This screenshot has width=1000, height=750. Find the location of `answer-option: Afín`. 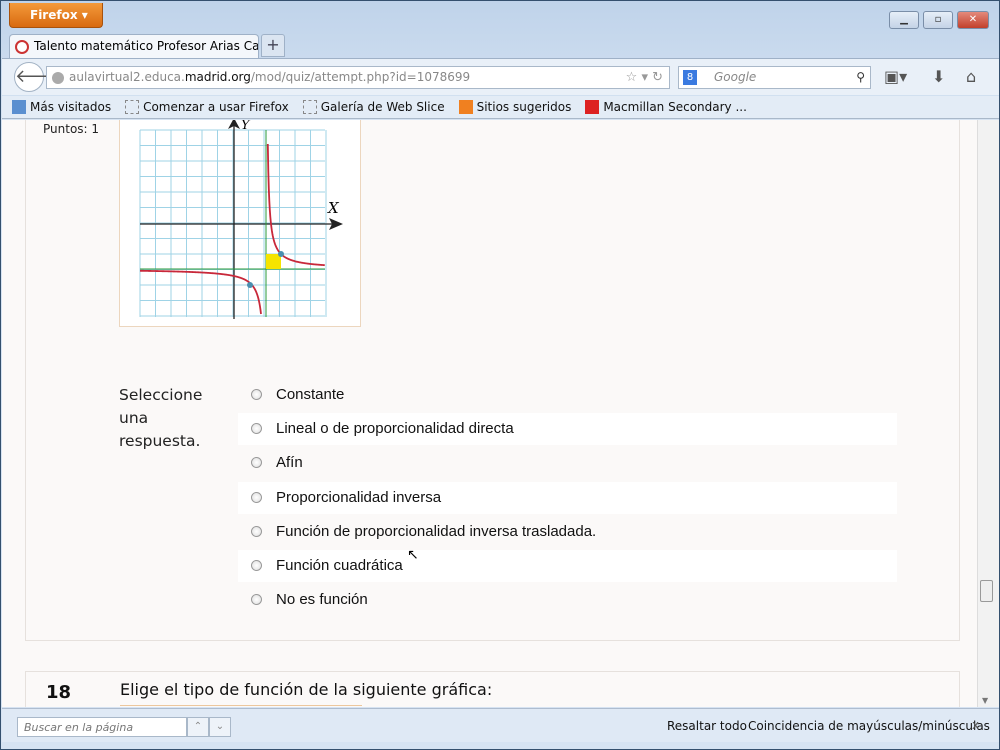

answer-option: Afín is located at coordinates (567, 463).